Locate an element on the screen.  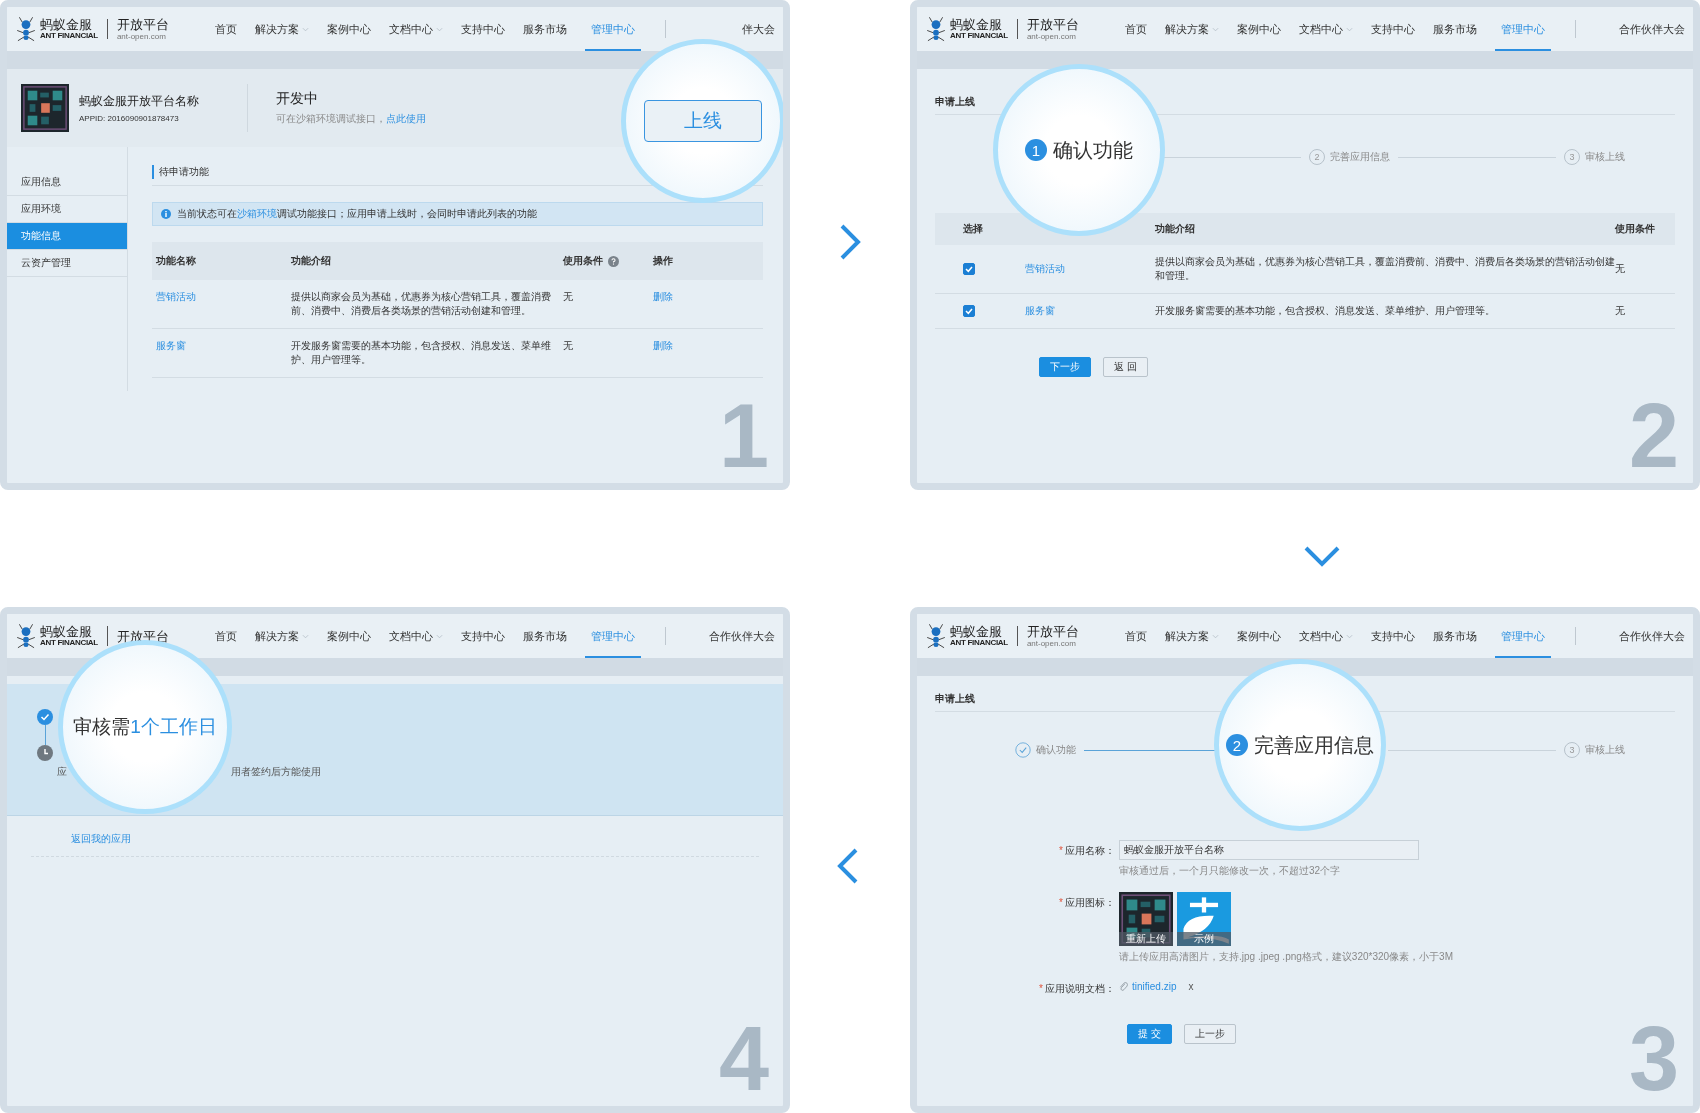
action-button: 返 回 is located at coordinates (1125, 367).